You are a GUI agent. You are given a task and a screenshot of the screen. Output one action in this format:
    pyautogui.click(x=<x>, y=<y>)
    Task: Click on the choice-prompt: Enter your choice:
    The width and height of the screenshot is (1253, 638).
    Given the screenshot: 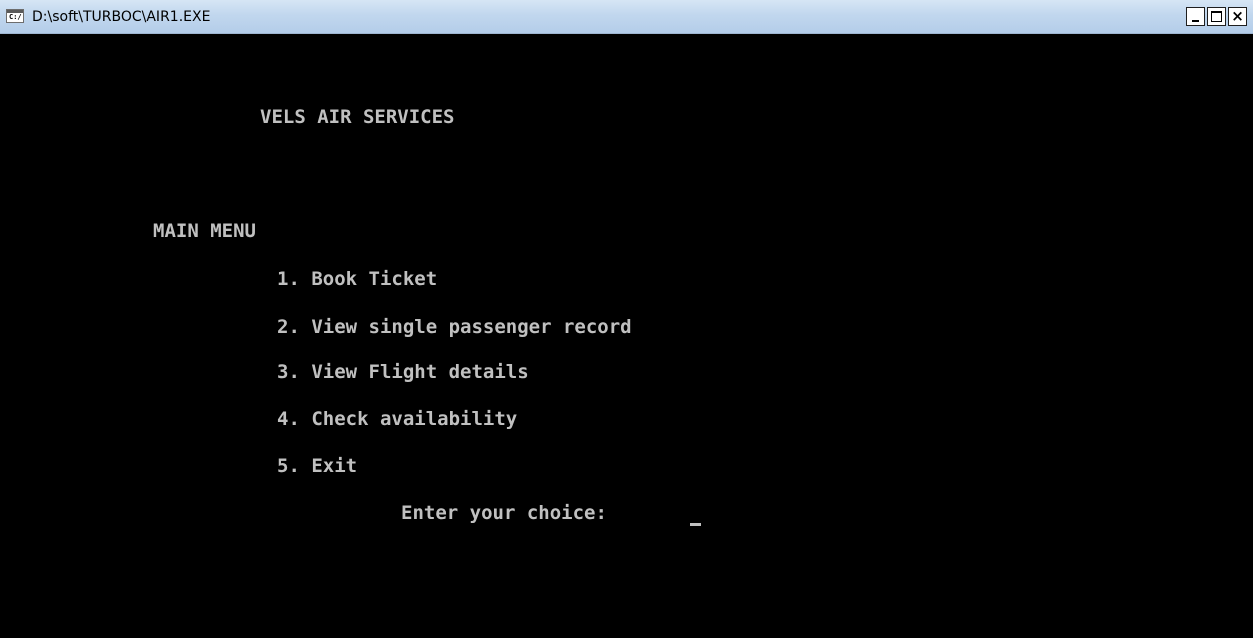 What is the action you would take?
    pyautogui.click(x=504, y=513)
    